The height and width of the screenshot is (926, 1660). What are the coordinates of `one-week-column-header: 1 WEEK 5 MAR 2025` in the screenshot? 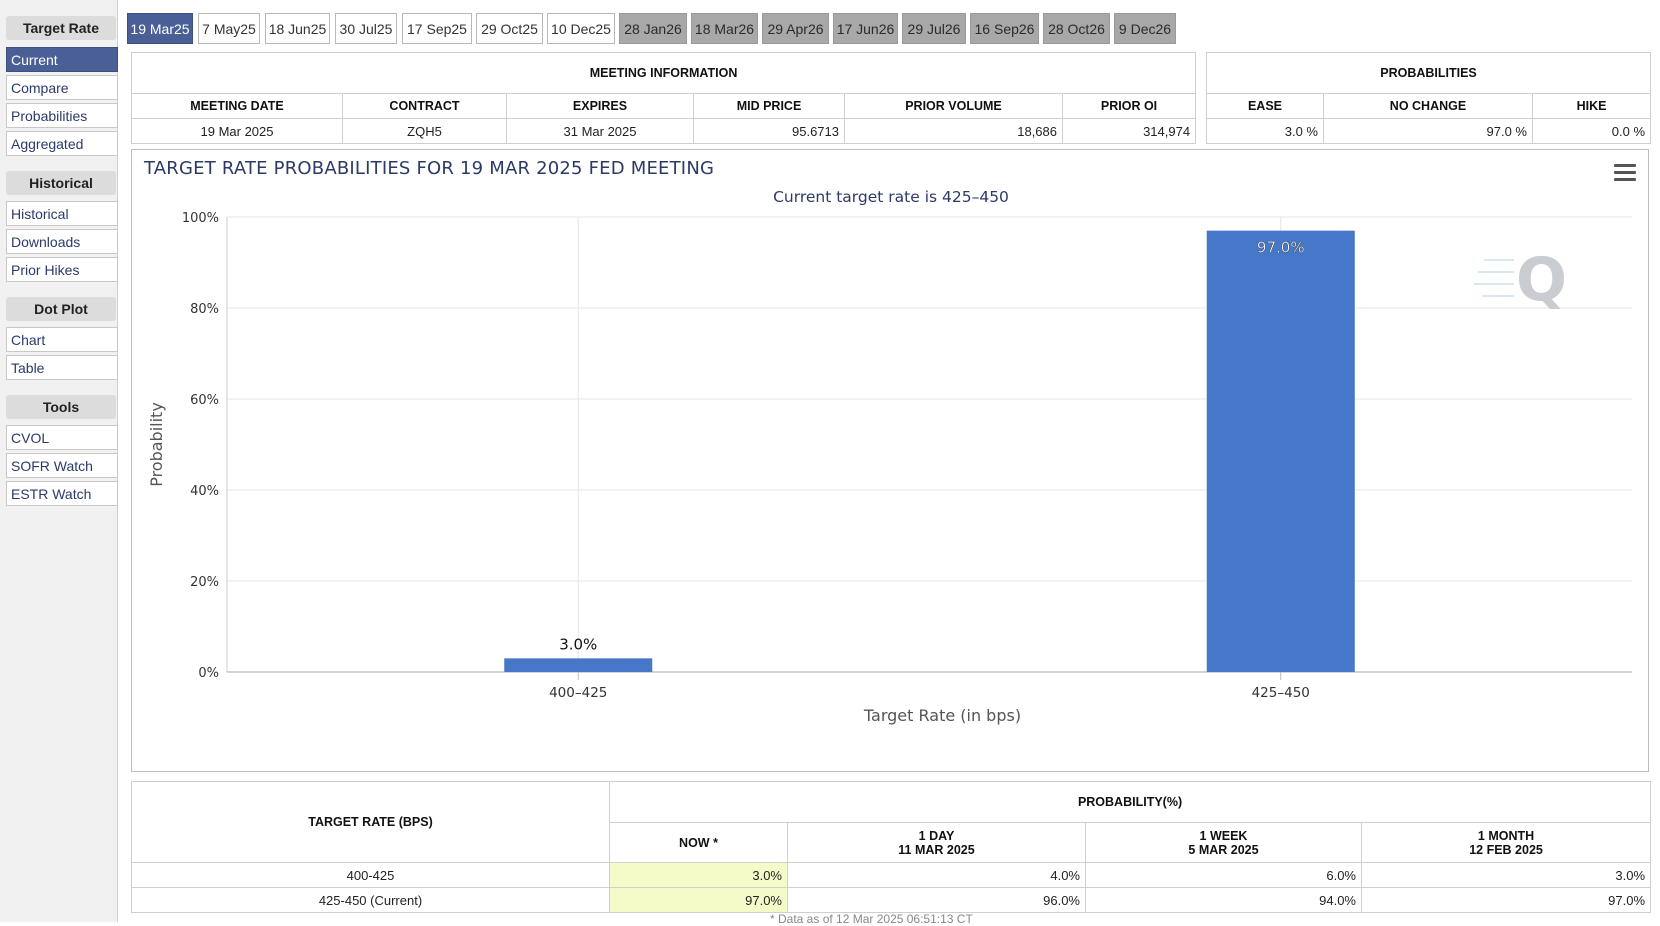 It's located at (1223, 842).